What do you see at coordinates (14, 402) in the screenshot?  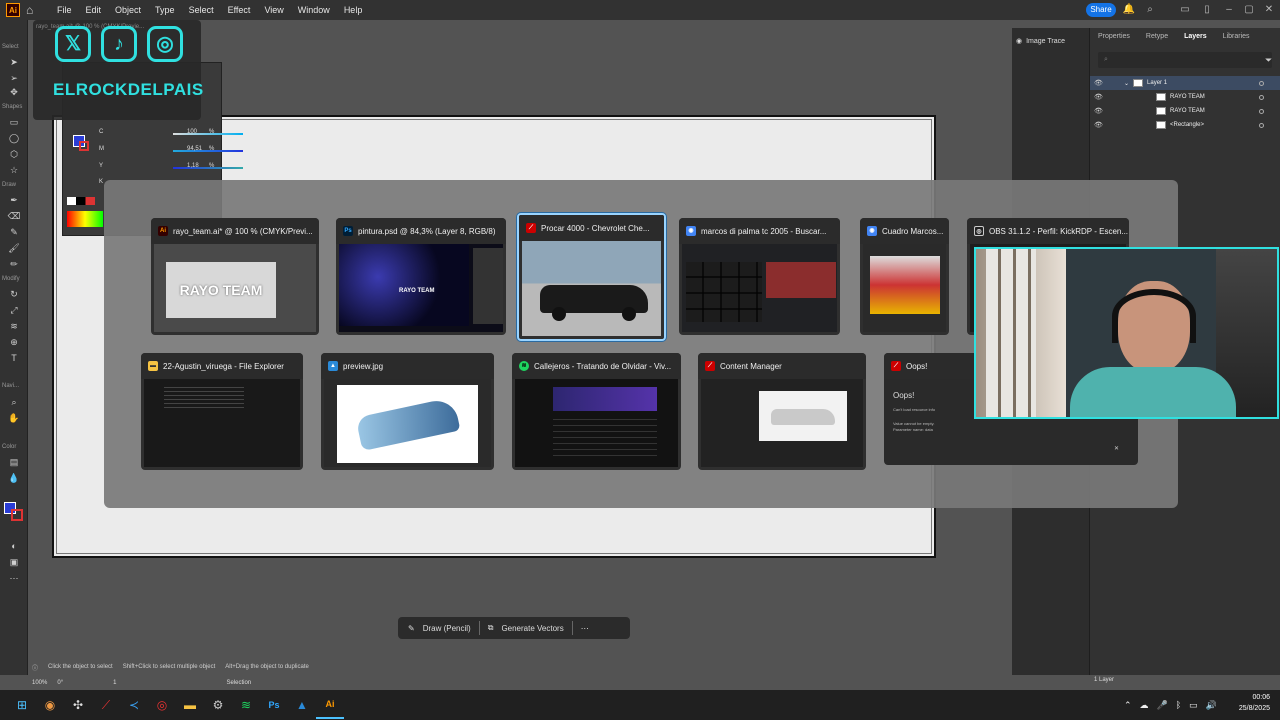 I see `zoom-tool-icon: ⌕` at bounding box center [14, 402].